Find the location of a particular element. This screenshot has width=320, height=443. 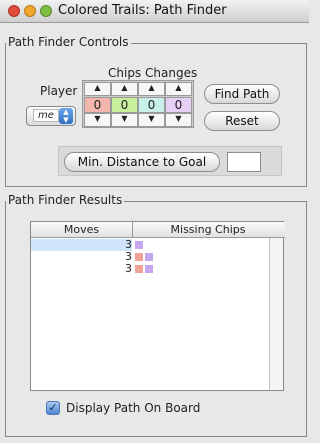

chip-down-button-3: ▼ is located at coordinates (151, 120).